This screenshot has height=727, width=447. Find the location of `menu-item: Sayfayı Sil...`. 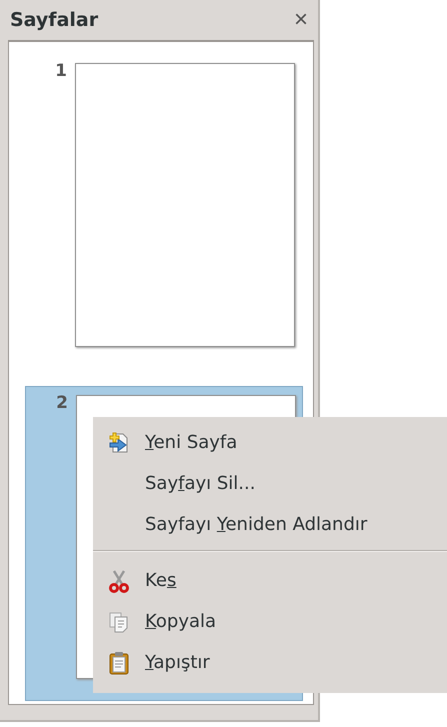

menu-item: Sayfayı Sil... is located at coordinates (200, 483).